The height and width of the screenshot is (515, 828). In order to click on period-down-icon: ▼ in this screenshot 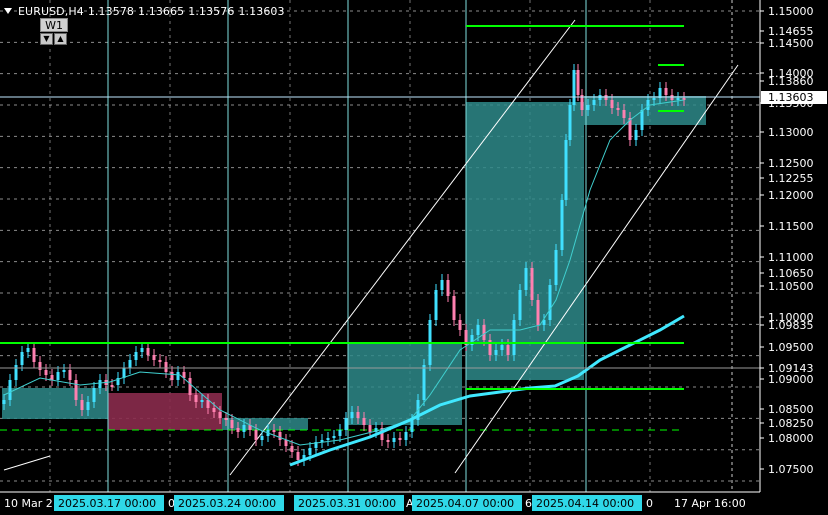, I will do `click(46, 39)`.